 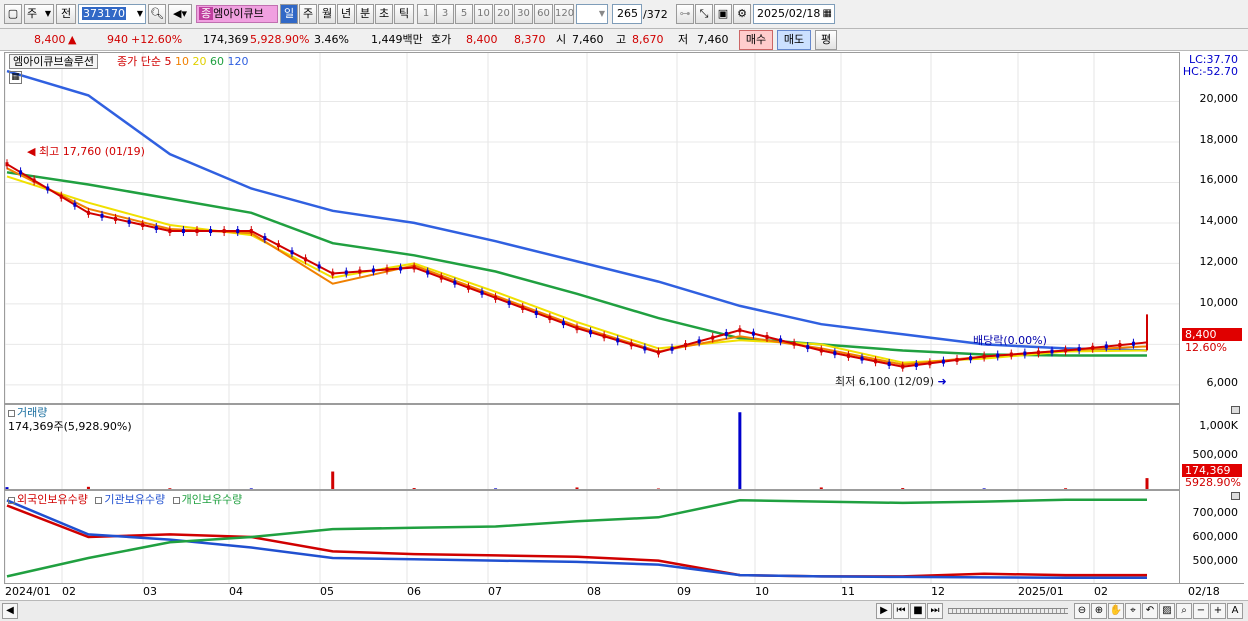 I want to click on ma-legend: 종가 단순 5 10 20 60 120, so click(x=182, y=61).